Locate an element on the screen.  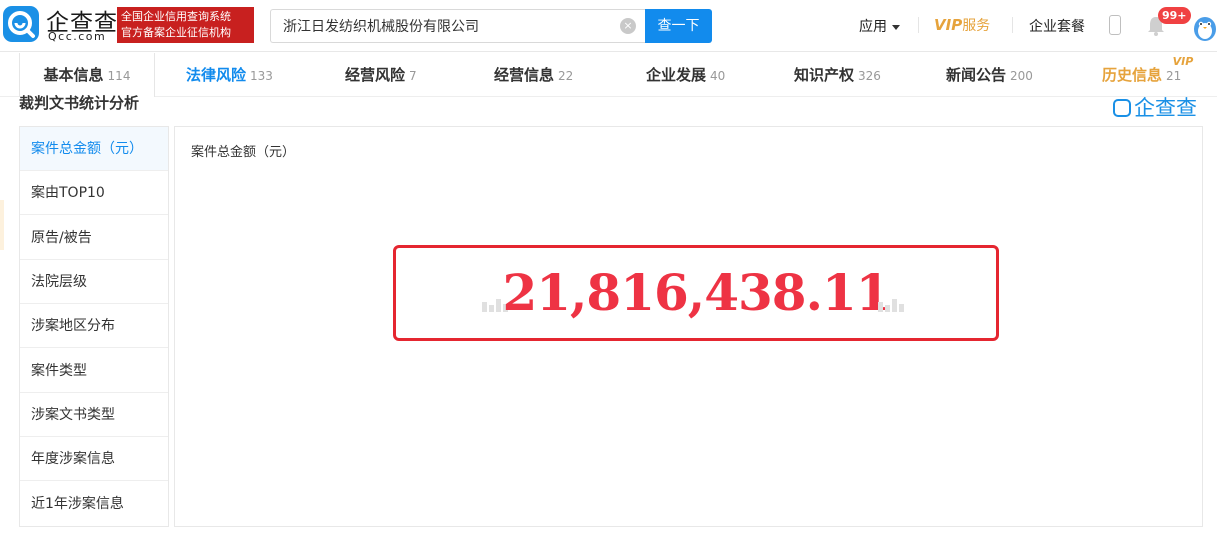
sidenav-item-case-type: 案件类型 is located at coordinates (94, 371).